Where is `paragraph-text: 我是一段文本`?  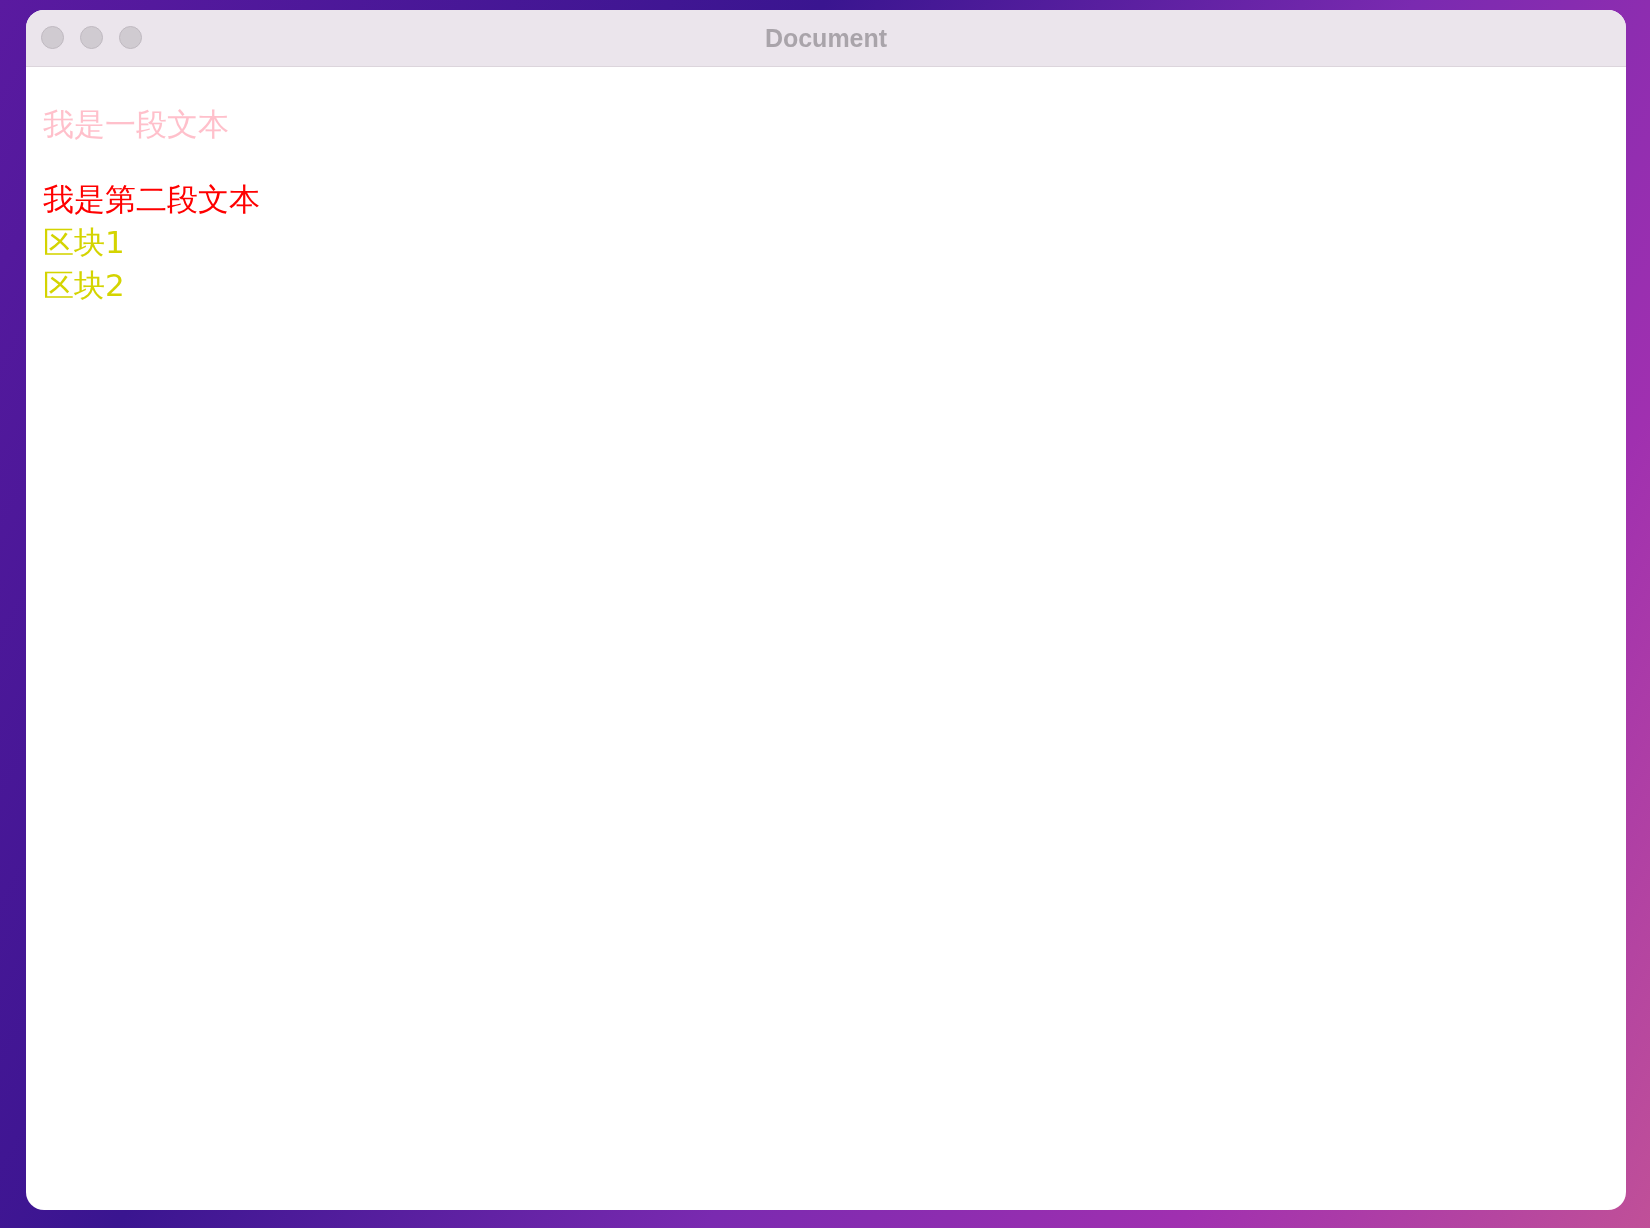
paragraph-text: 我是一段文本 is located at coordinates (136, 124).